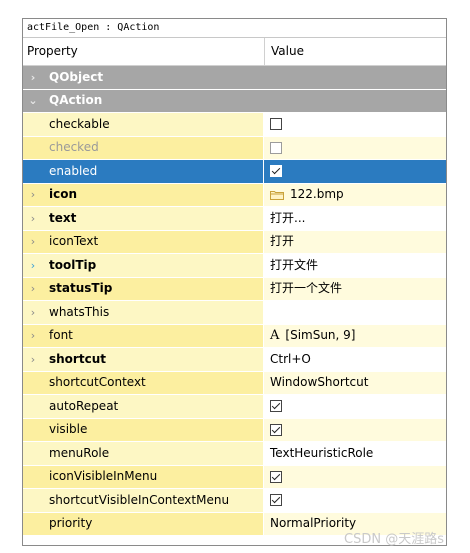 Image resolution: width=470 pixels, height=553 pixels. Describe the element at coordinates (234, 477) in the screenshot. I see `property-row-iconvisibleinmenu: iconVisibleInMenu` at that location.